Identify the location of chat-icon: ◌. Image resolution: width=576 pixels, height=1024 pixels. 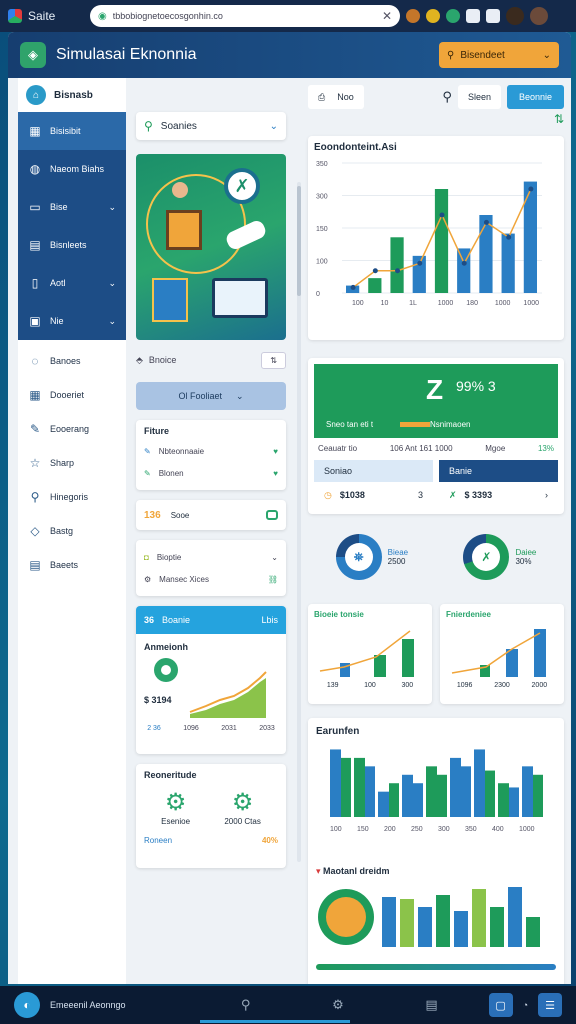
(35, 361).